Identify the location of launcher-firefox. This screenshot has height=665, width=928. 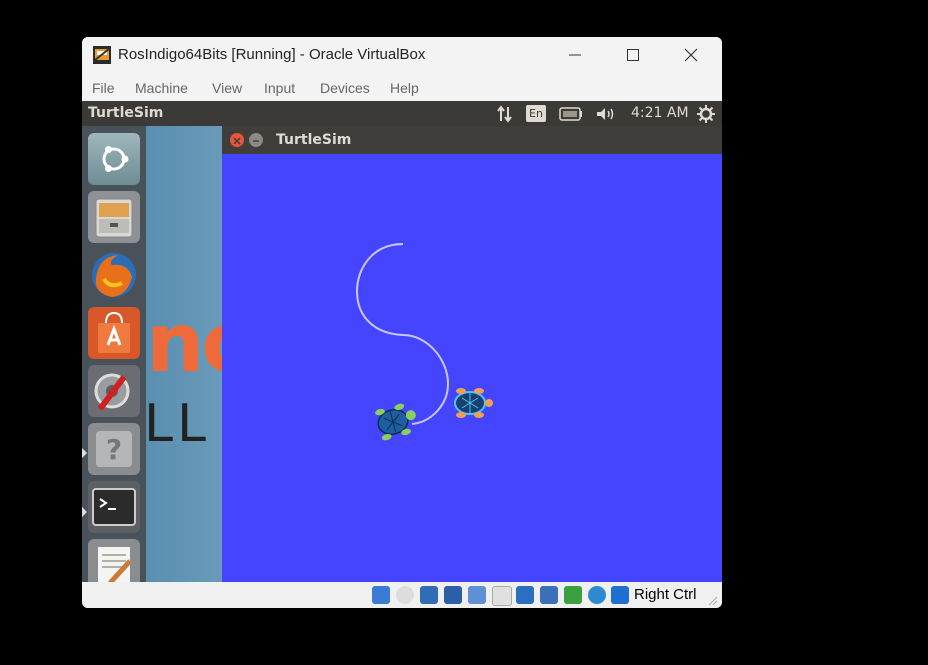
(114, 275).